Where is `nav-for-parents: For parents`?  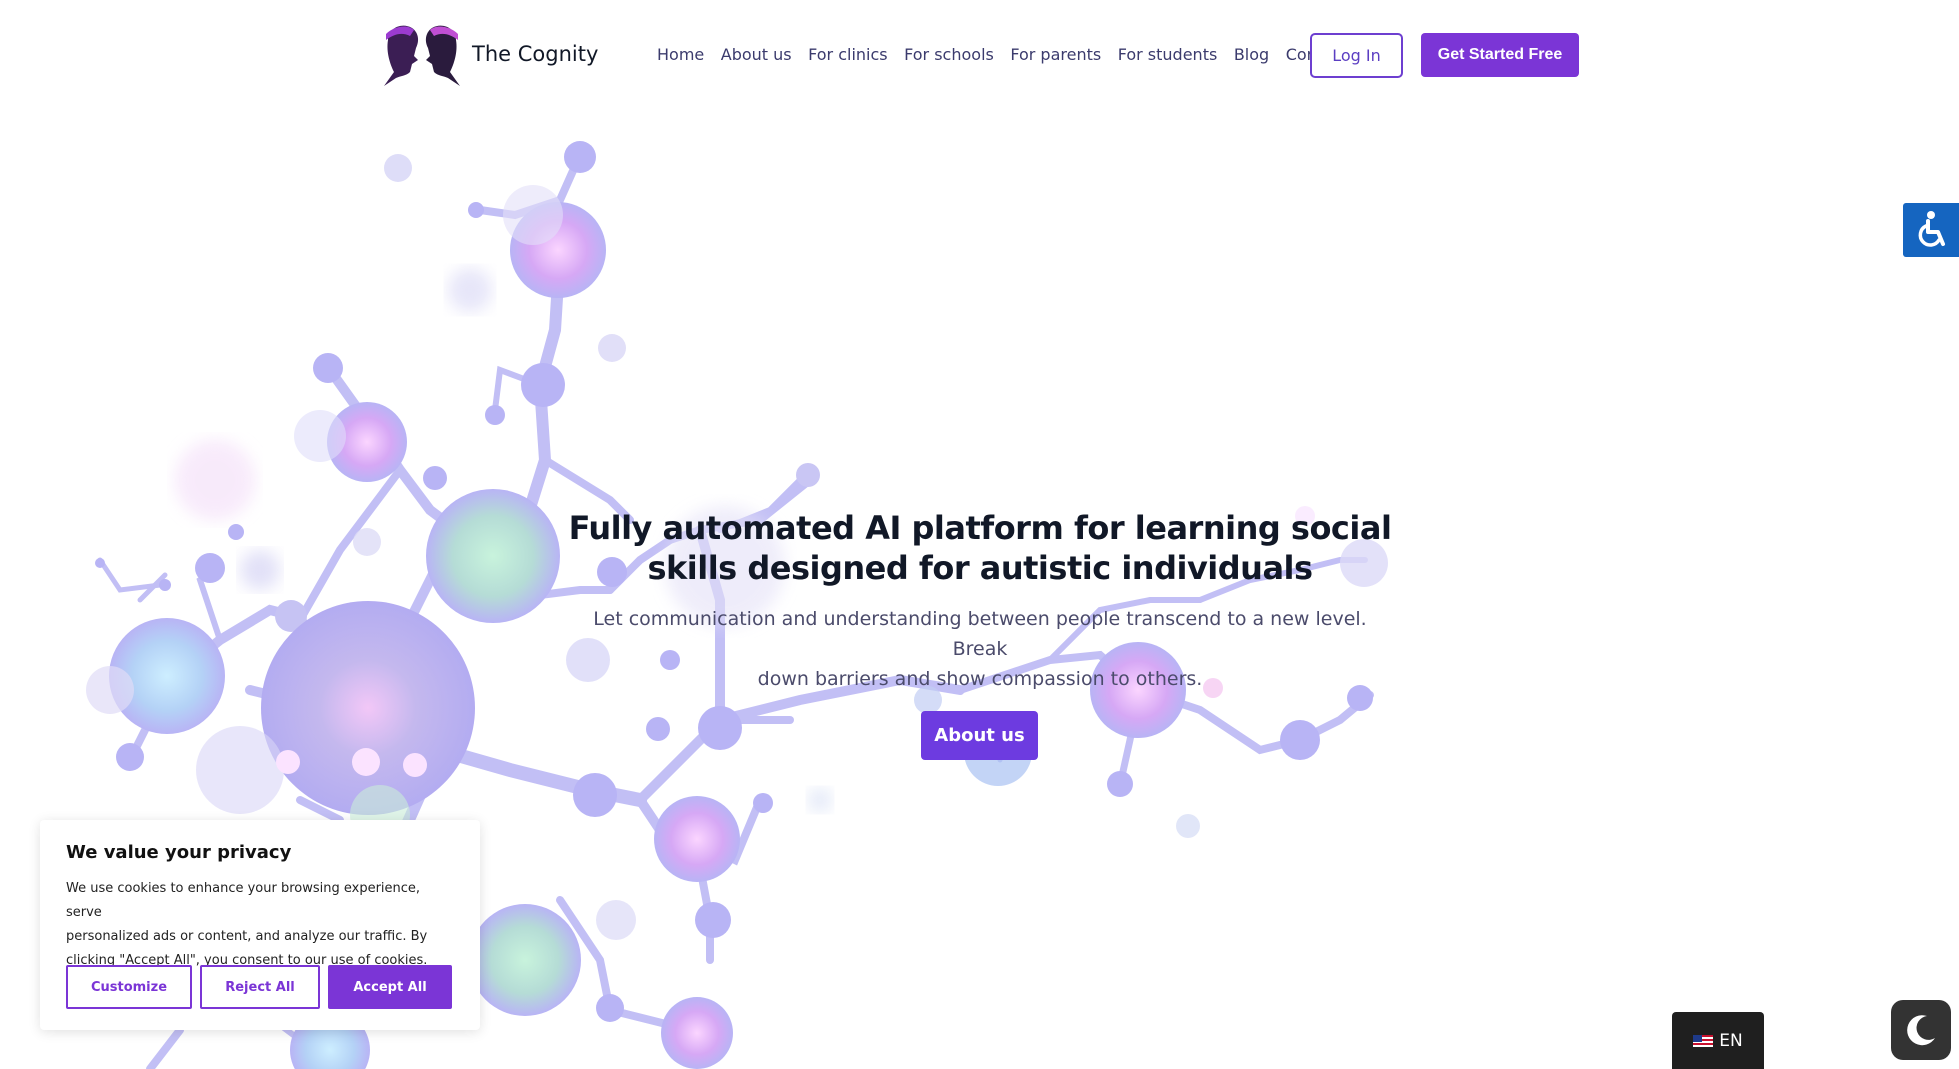
nav-for-parents: For parents is located at coordinates (1055, 54).